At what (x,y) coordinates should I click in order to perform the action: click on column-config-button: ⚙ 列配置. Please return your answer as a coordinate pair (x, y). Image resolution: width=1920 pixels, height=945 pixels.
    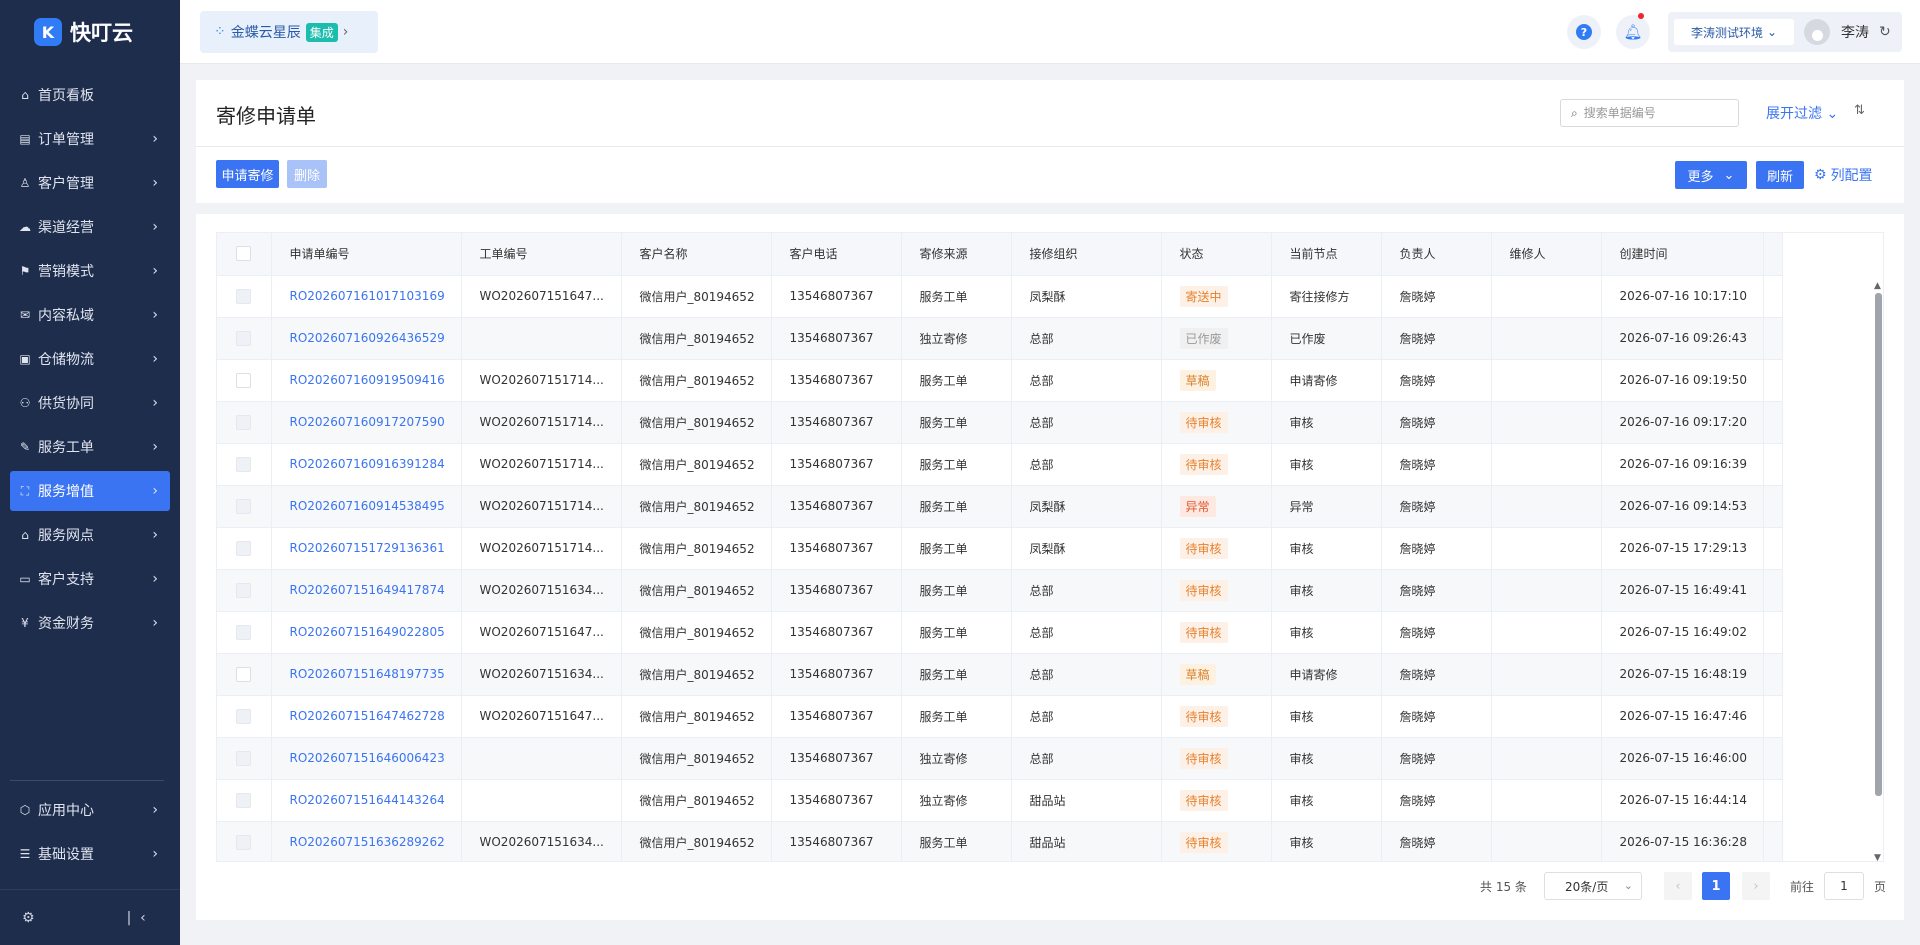
    Looking at the image, I should click on (1843, 175).